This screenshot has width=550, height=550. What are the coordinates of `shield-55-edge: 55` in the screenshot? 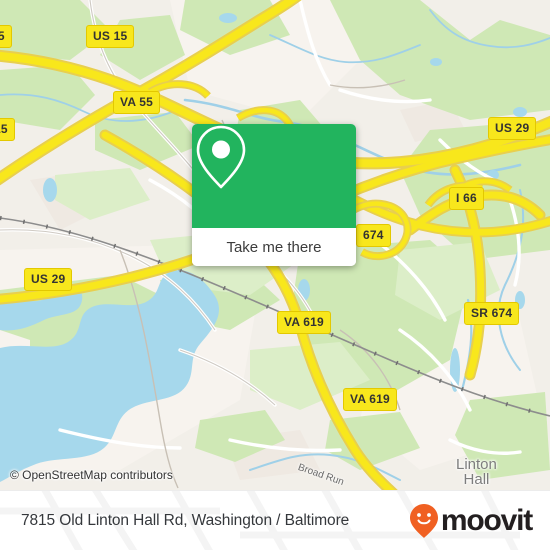 It's located at (6, 36).